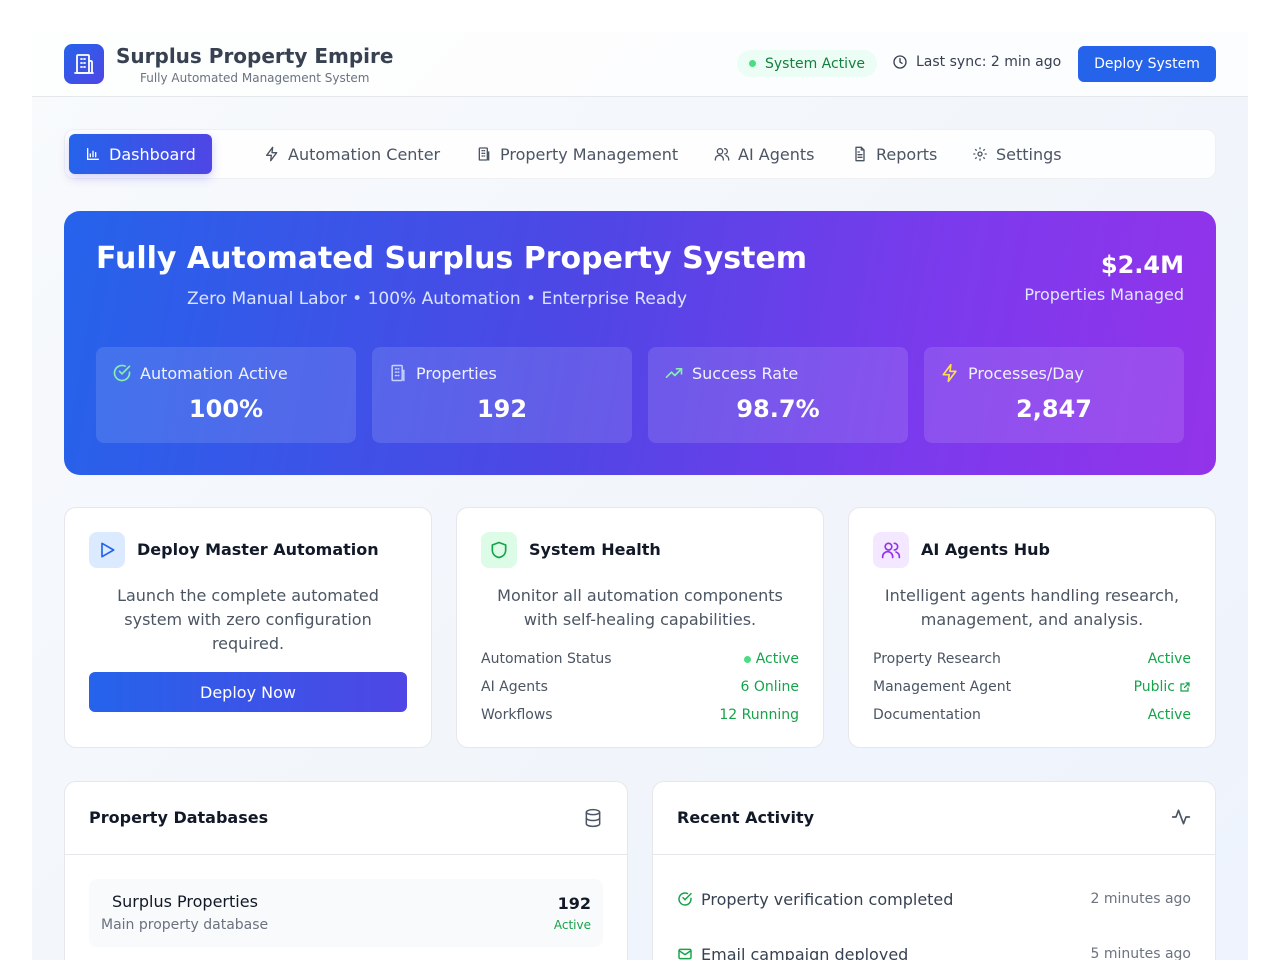  What do you see at coordinates (214, 373) in the screenshot?
I see `stat-label: Automation Active` at bounding box center [214, 373].